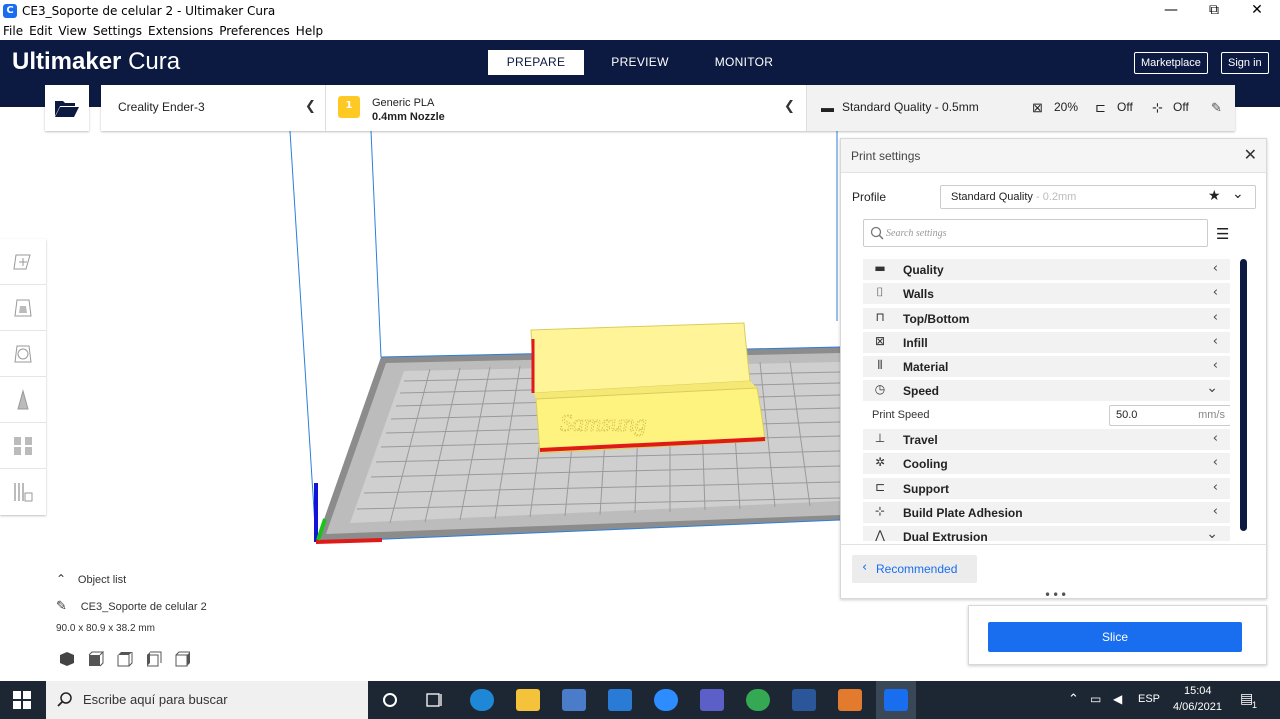 The width and height of the screenshot is (1280, 719). Describe the element at coordinates (1243, 395) in the screenshot. I see `settings-scrollbar` at that location.